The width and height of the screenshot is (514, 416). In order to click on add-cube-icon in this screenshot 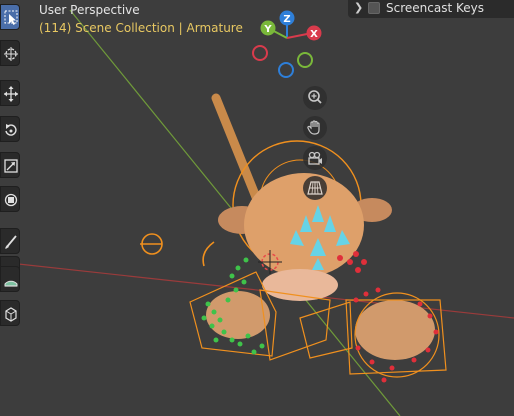, I will do `click(11, 314)`.